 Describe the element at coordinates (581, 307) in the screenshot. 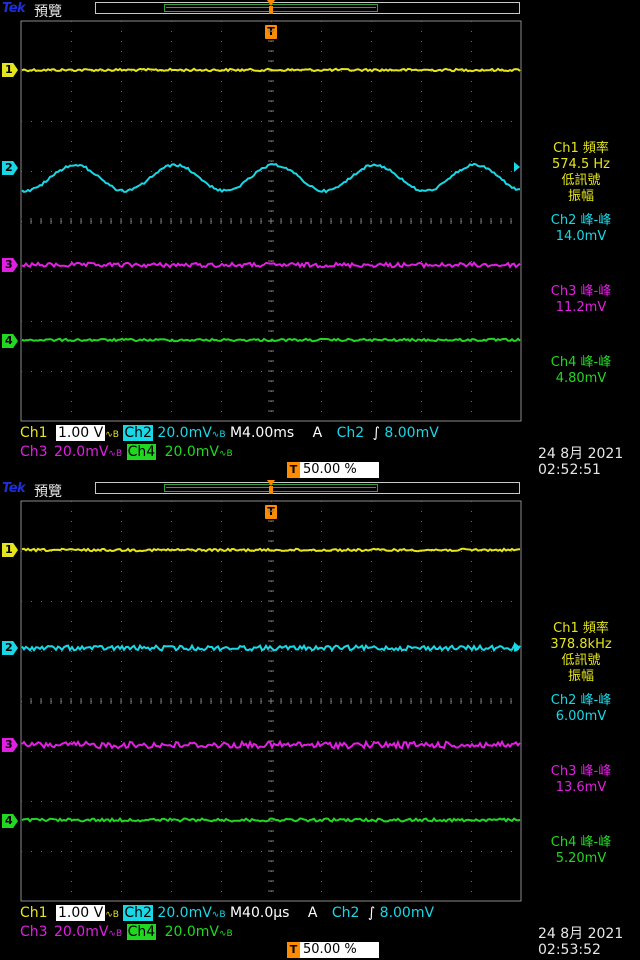

I see `ch3-pkpk-value: 11.2mV` at that location.